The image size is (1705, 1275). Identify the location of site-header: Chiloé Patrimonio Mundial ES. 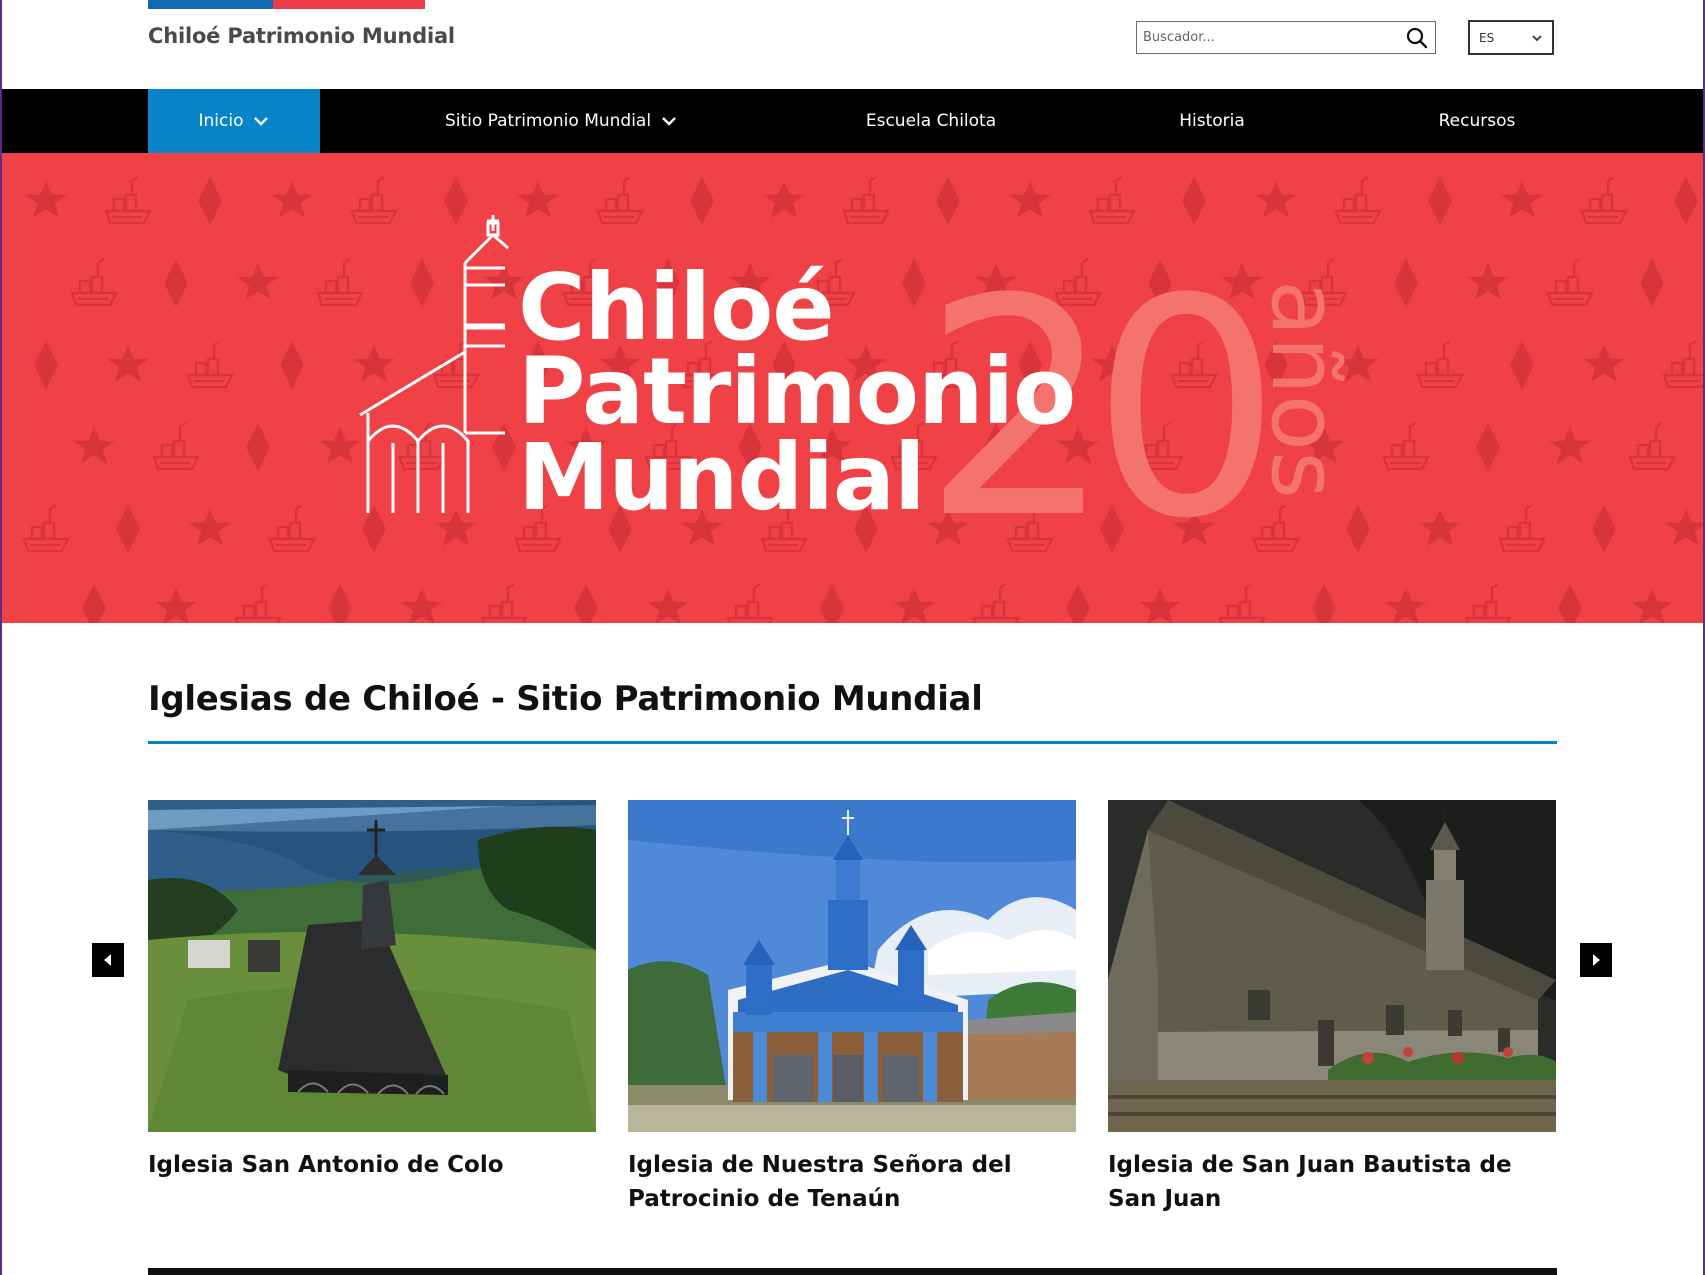
(852, 44).